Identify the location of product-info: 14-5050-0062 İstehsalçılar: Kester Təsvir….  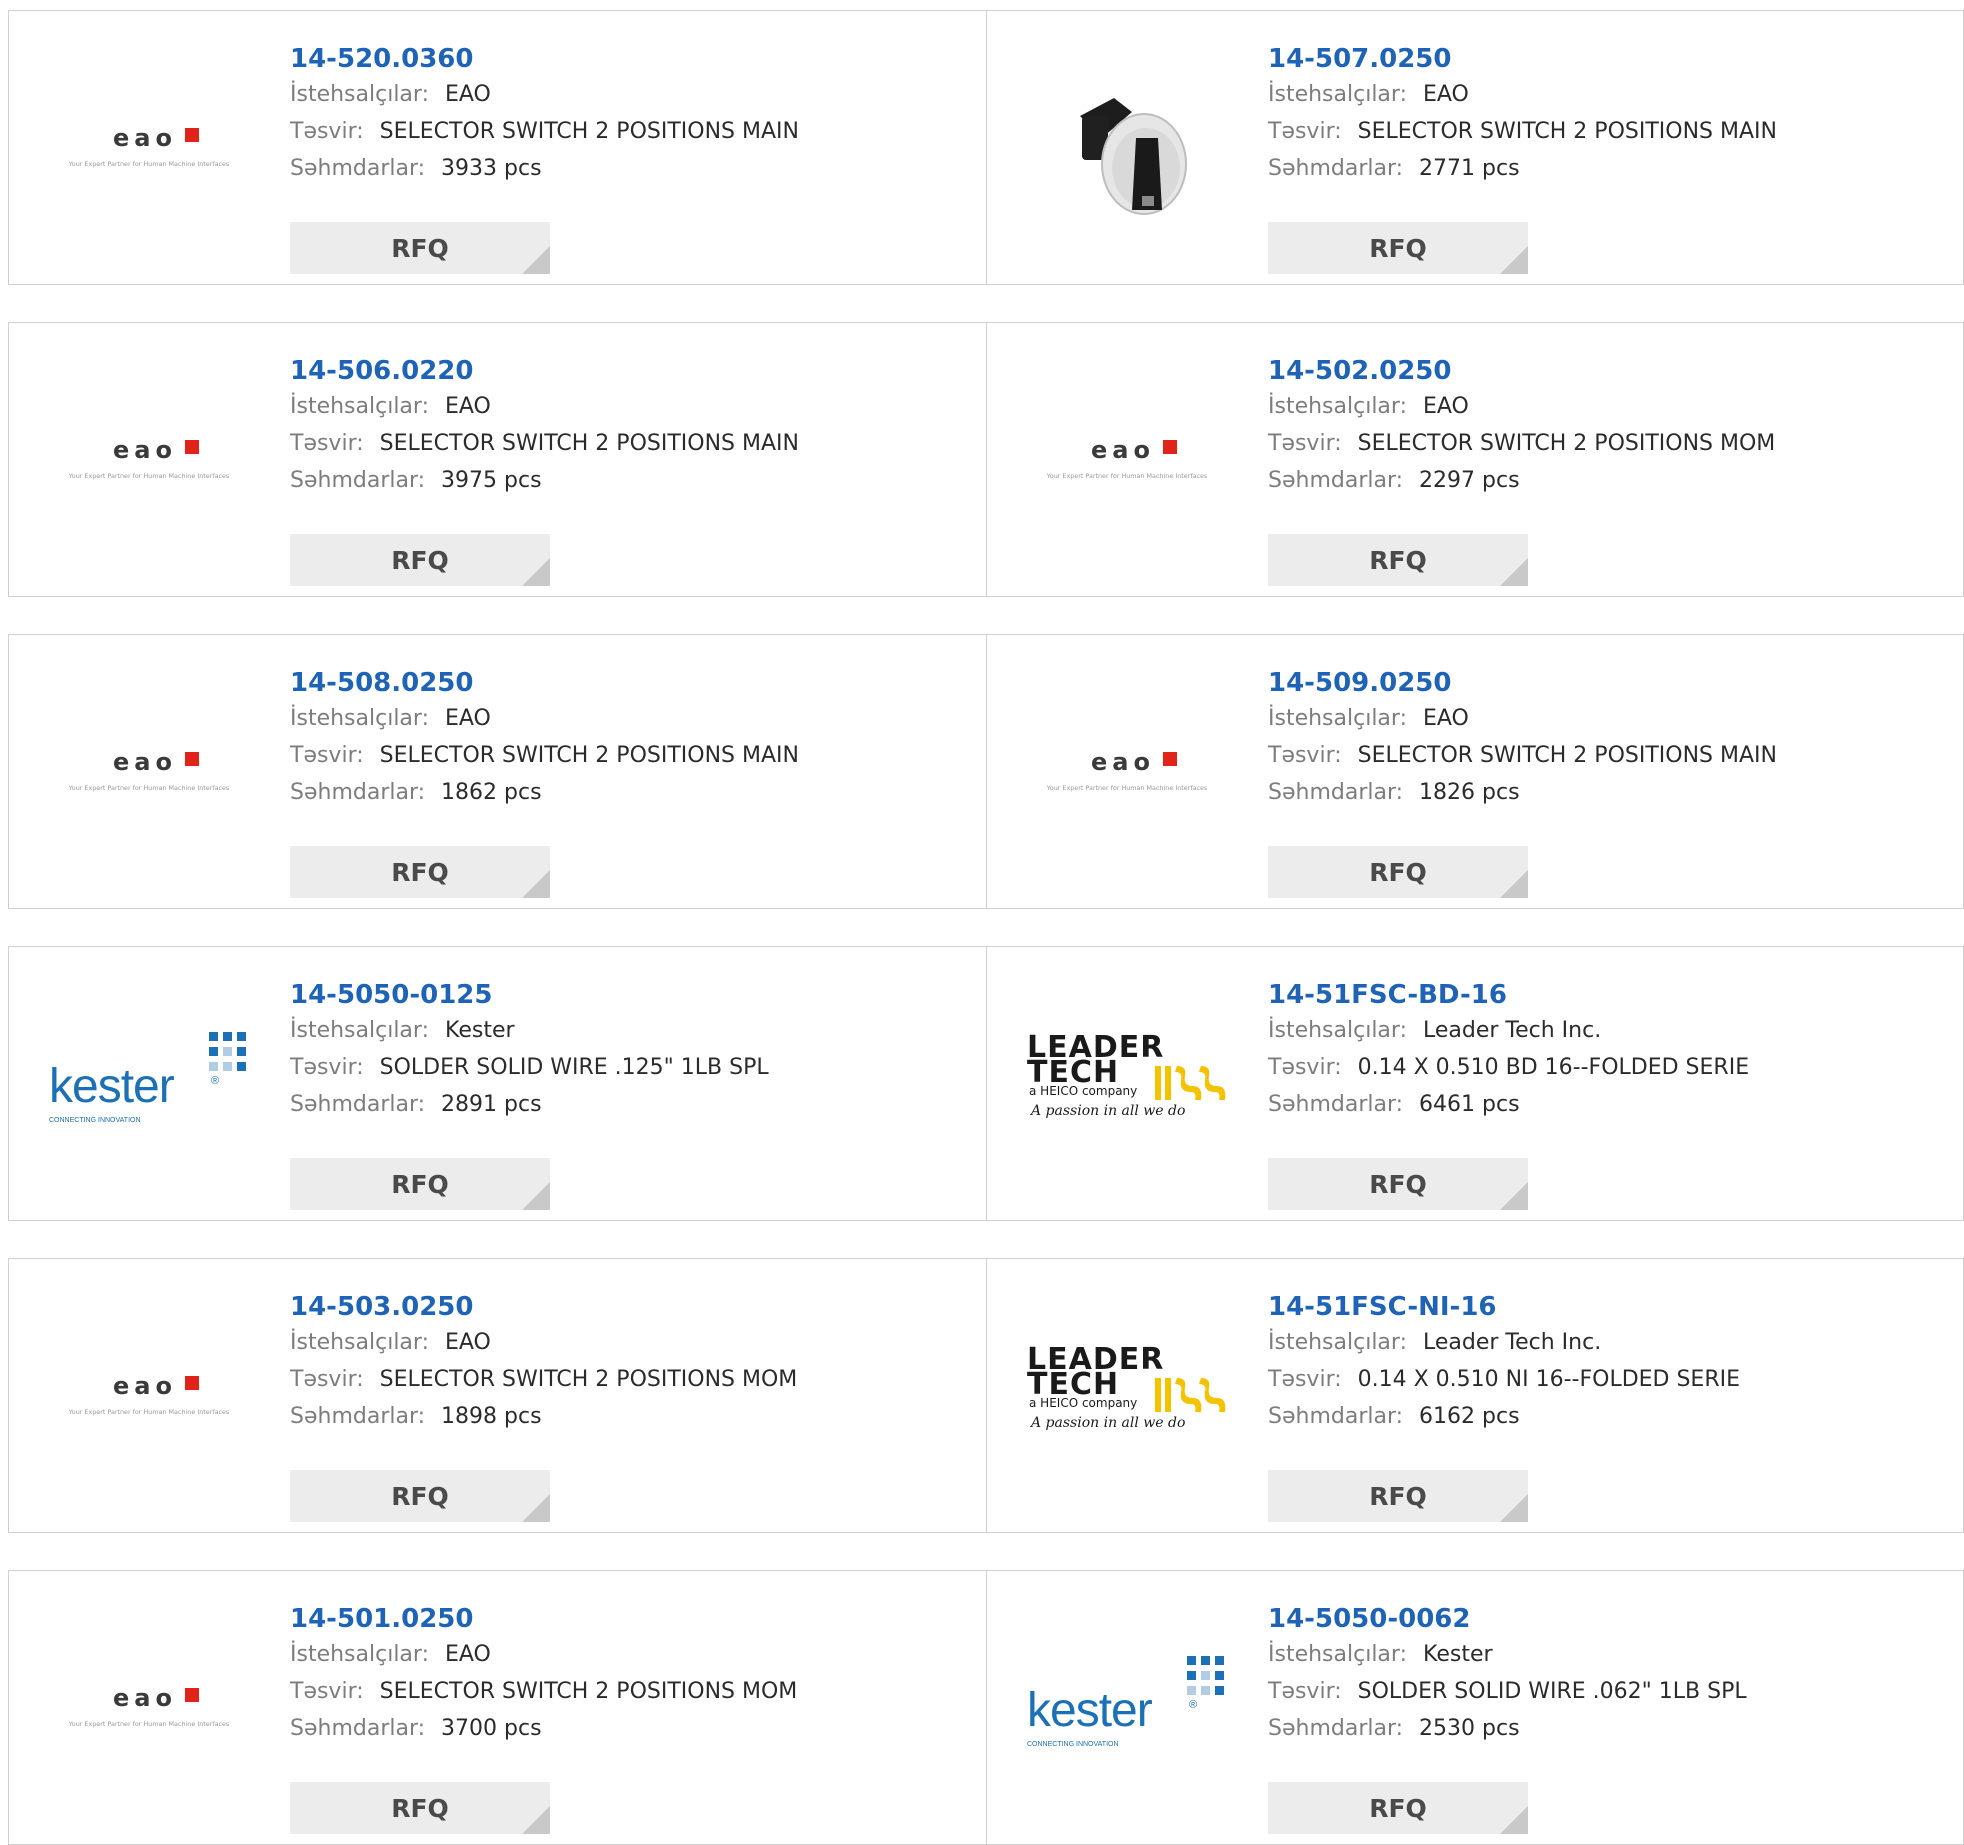
(1610, 1718).